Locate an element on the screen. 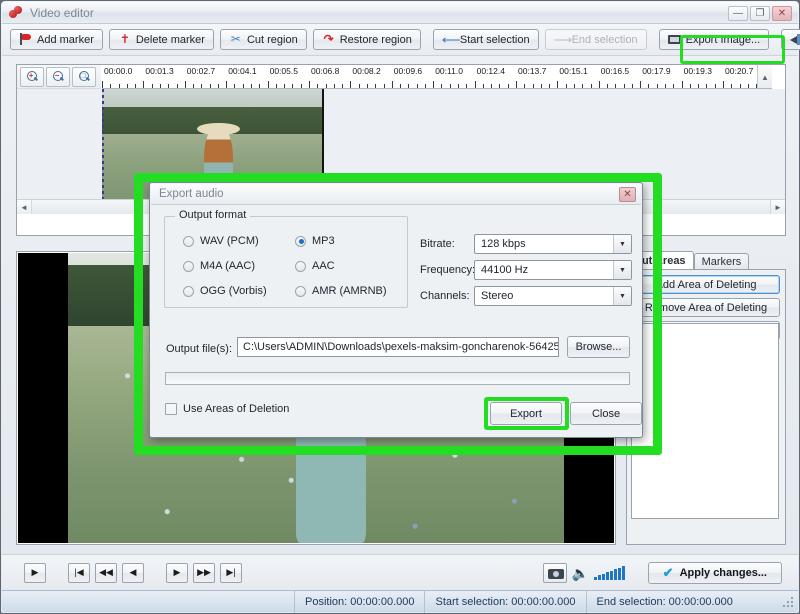 This screenshot has width=800, height=614. tab-markers: Markers is located at coordinates (721, 261).